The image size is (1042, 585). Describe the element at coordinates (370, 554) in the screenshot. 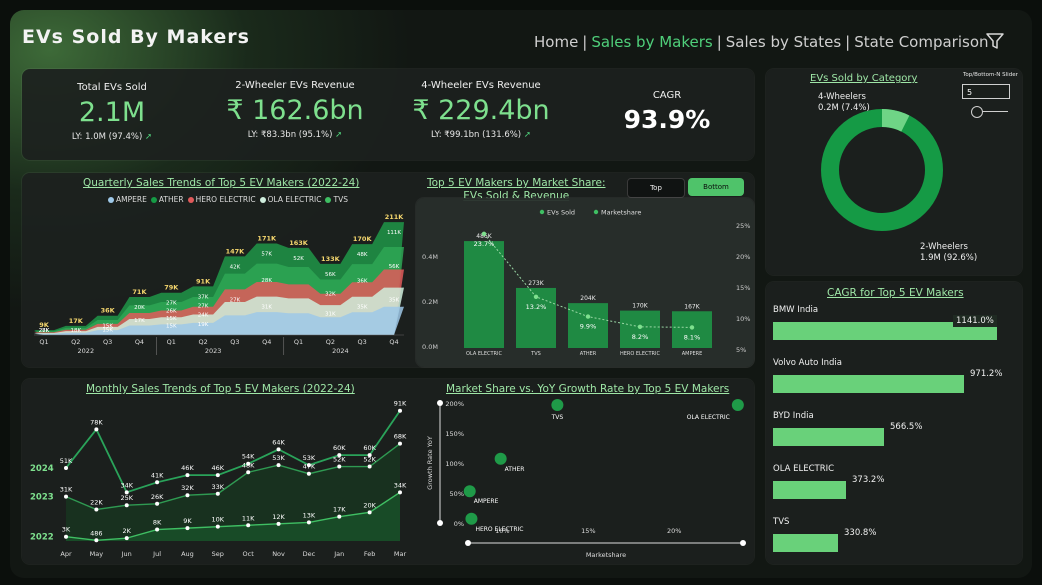

I see `x-tick-label: Feb` at that location.